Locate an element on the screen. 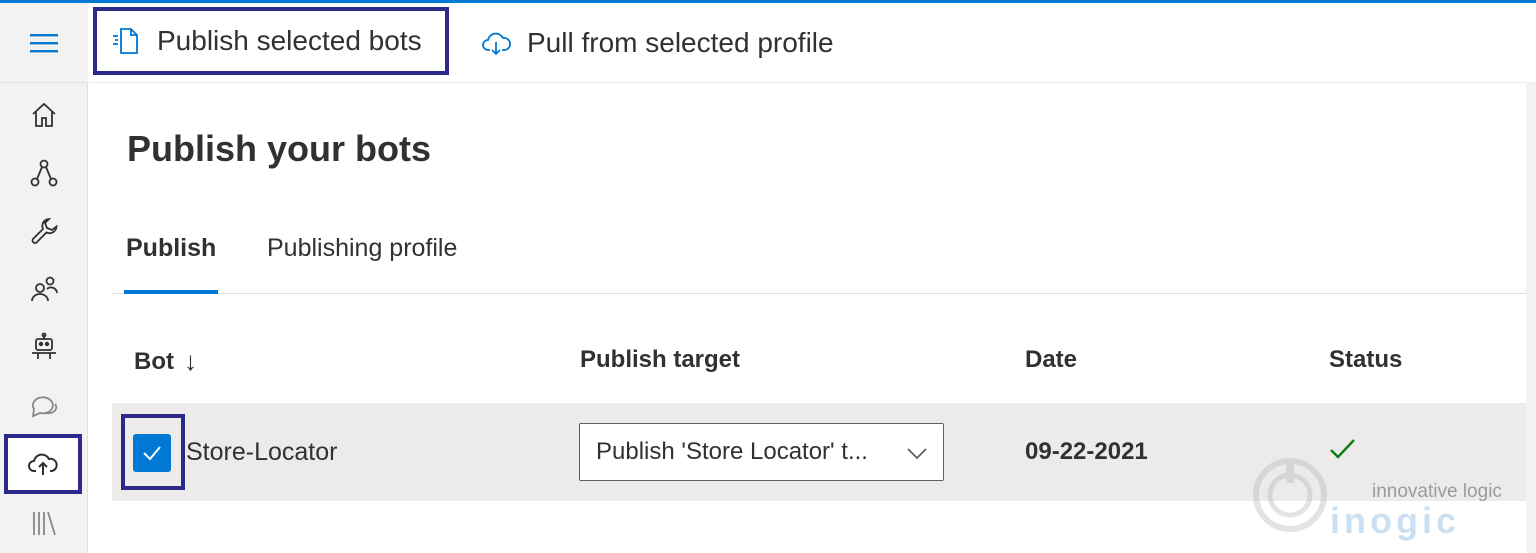 The height and width of the screenshot is (553, 1536). home-icon is located at coordinates (44, 114).